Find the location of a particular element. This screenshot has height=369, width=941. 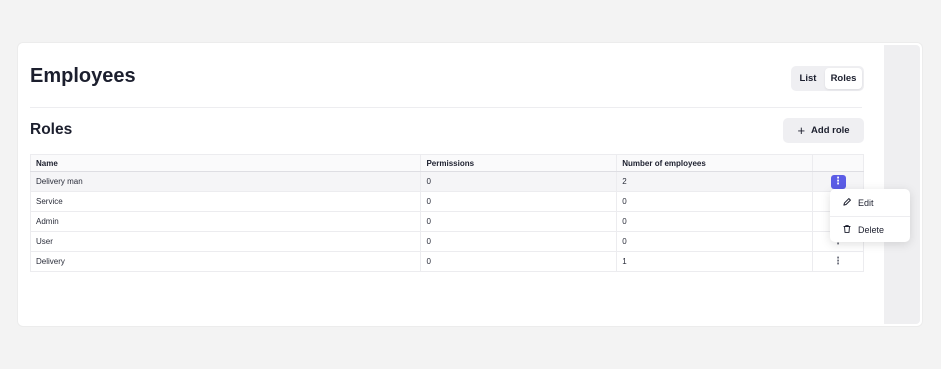

view-toggle: List Roles is located at coordinates (827, 78).